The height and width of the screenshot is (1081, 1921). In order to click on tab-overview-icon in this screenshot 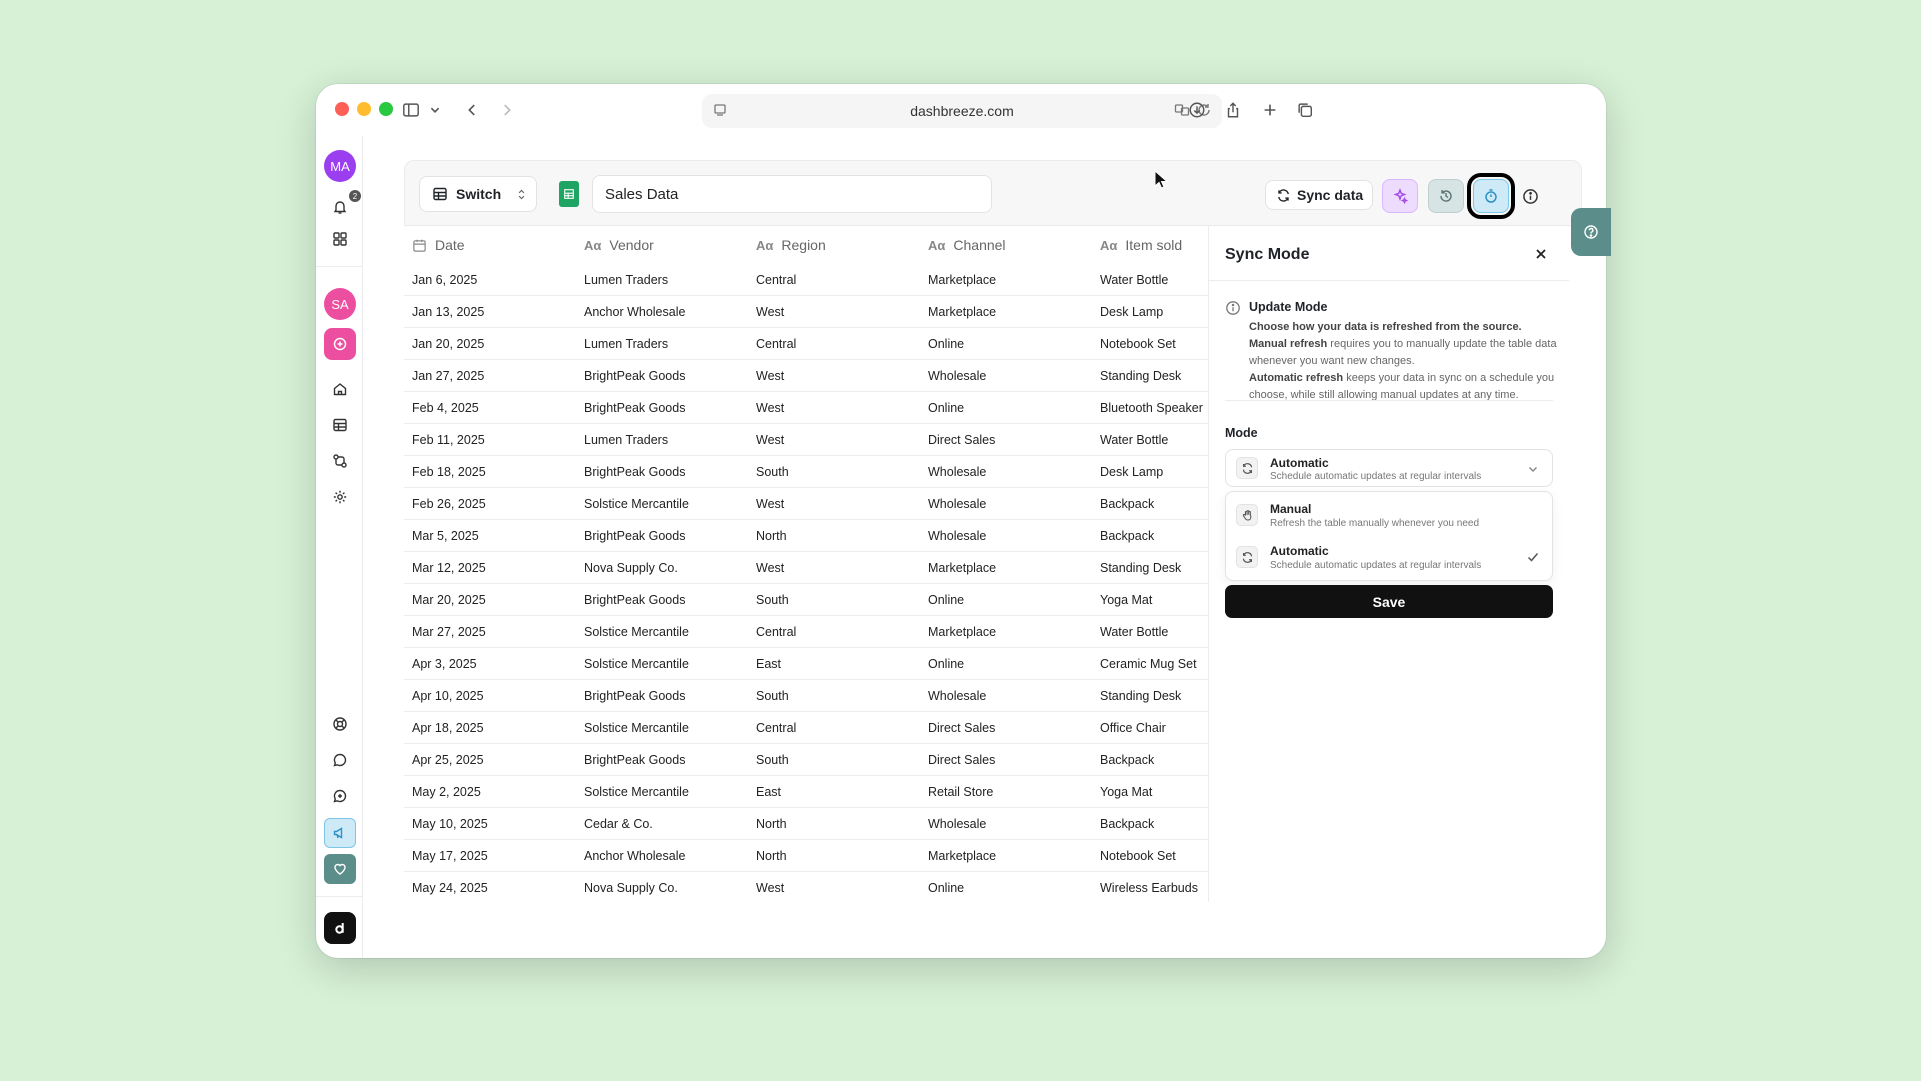, I will do `click(1305, 110)`.